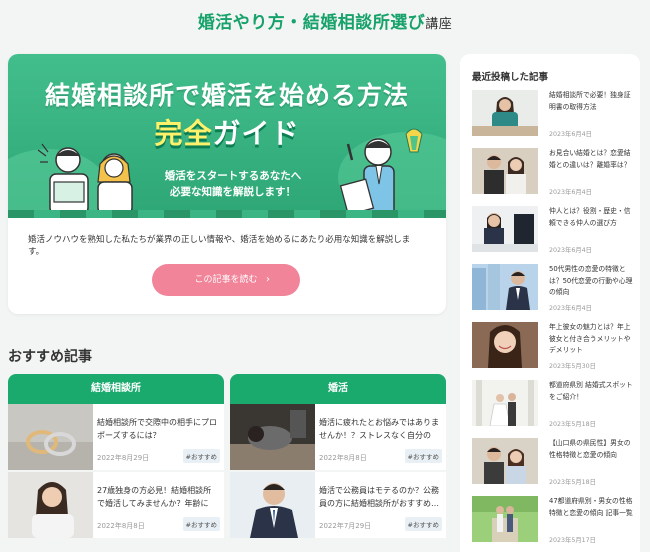 This screenshot has width=650, height=552. I want to click on recent-post-title: お見合い結婚とは？恋愛結婚との違いは？離婚率は？, so click(590, 159).